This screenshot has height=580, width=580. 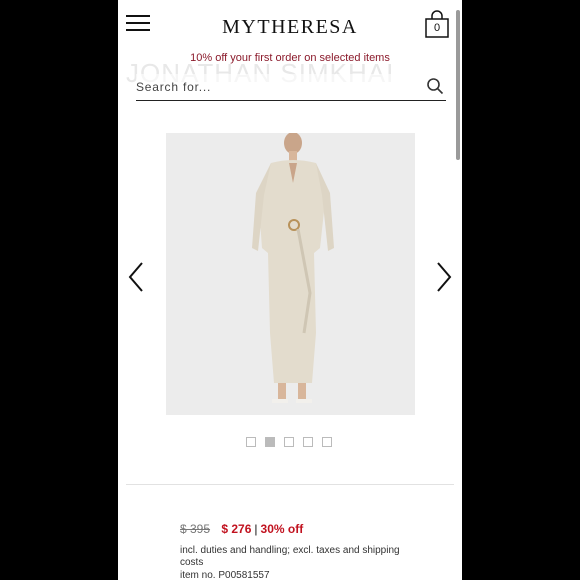 What do you see at coordinates (236, 529) in the screenshot?
I see `sale-price: $ 276` at bounding box center [236, 529].